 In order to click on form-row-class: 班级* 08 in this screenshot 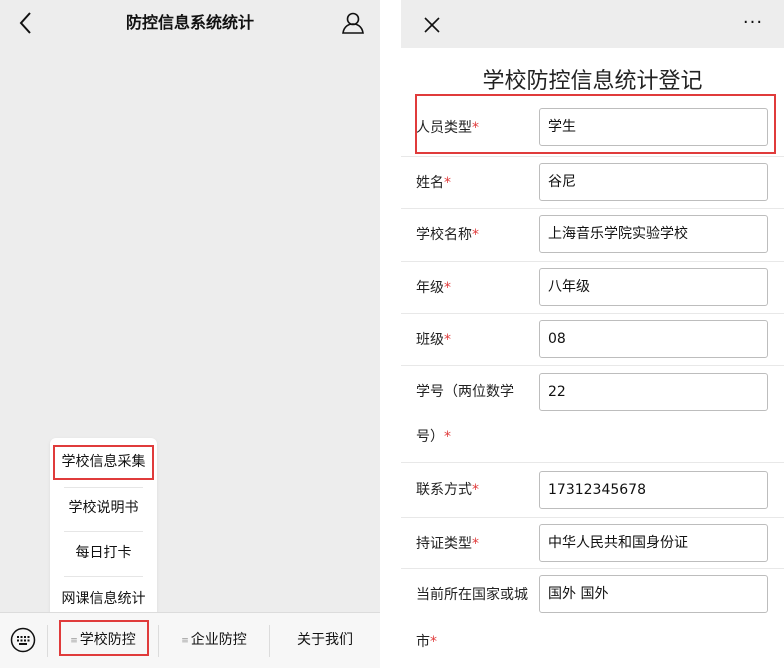, I will do `click(592, 339)`.